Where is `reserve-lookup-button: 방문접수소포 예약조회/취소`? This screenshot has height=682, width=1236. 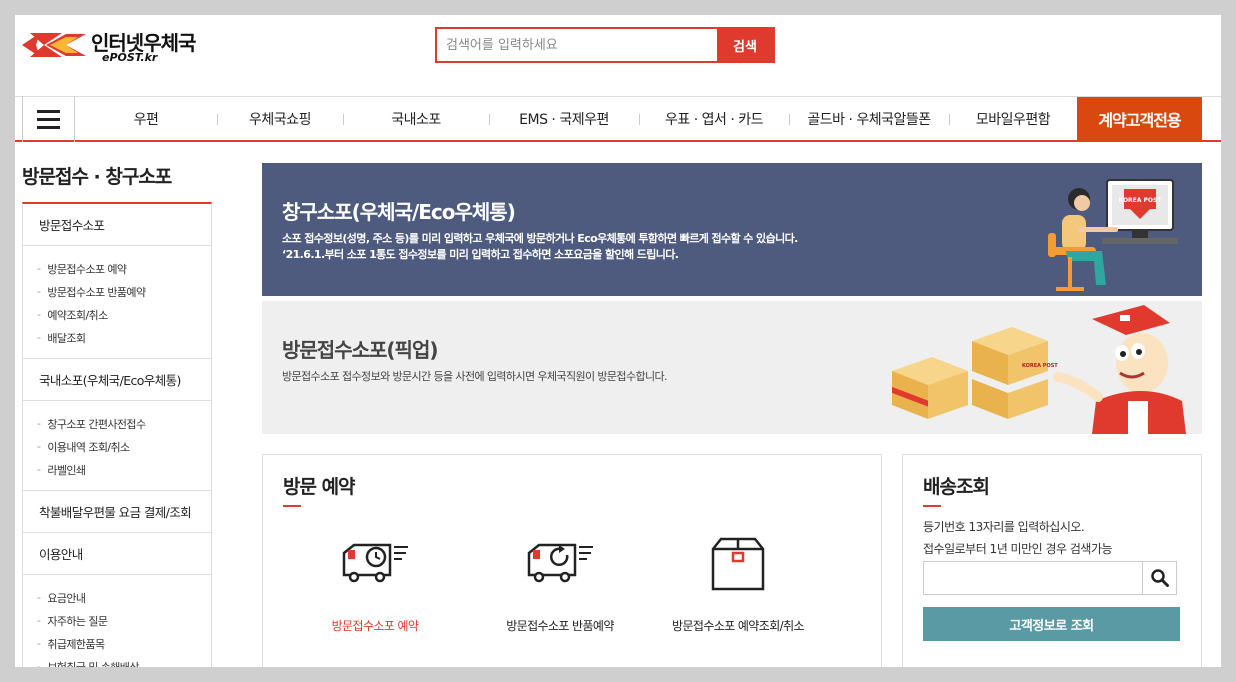
reserve-lookup-button: 방문접수소포 예약조회/취소 is located at coordinates (738, 585).